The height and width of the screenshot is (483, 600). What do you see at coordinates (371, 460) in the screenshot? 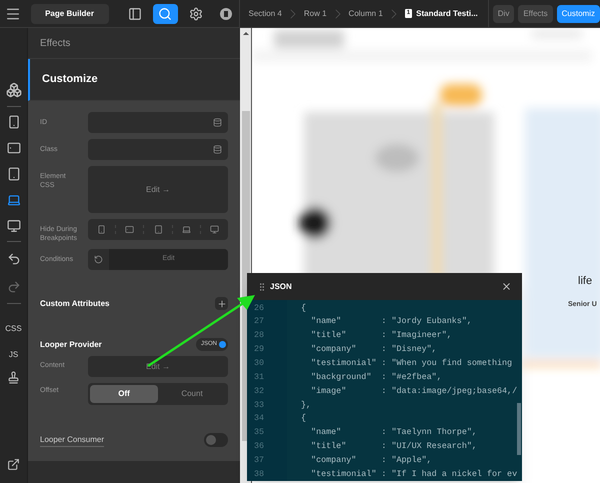
I see `code-line: "company" : "Apple",` at bounding box center [371, 460].